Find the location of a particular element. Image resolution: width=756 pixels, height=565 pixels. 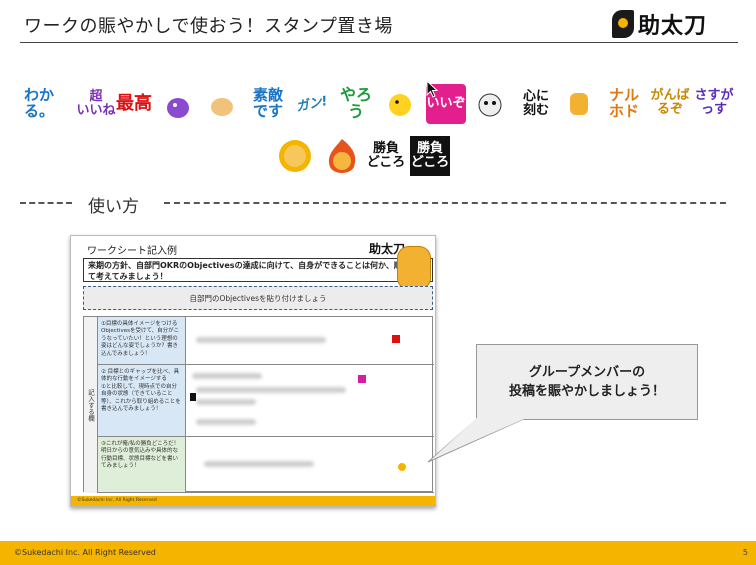

stamp-label: 最高 is located at coordinates (134, 103).